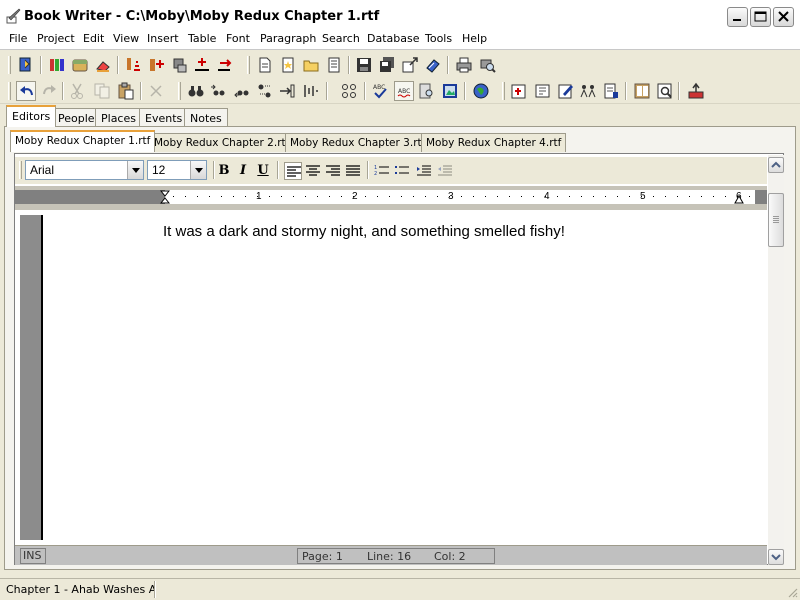 Image resolution: width=800 pixels, height=600 pixels. I want to click on doc-tab-chapter-2: Moby Redux Chapter 2.rtf, so click(222, 142).